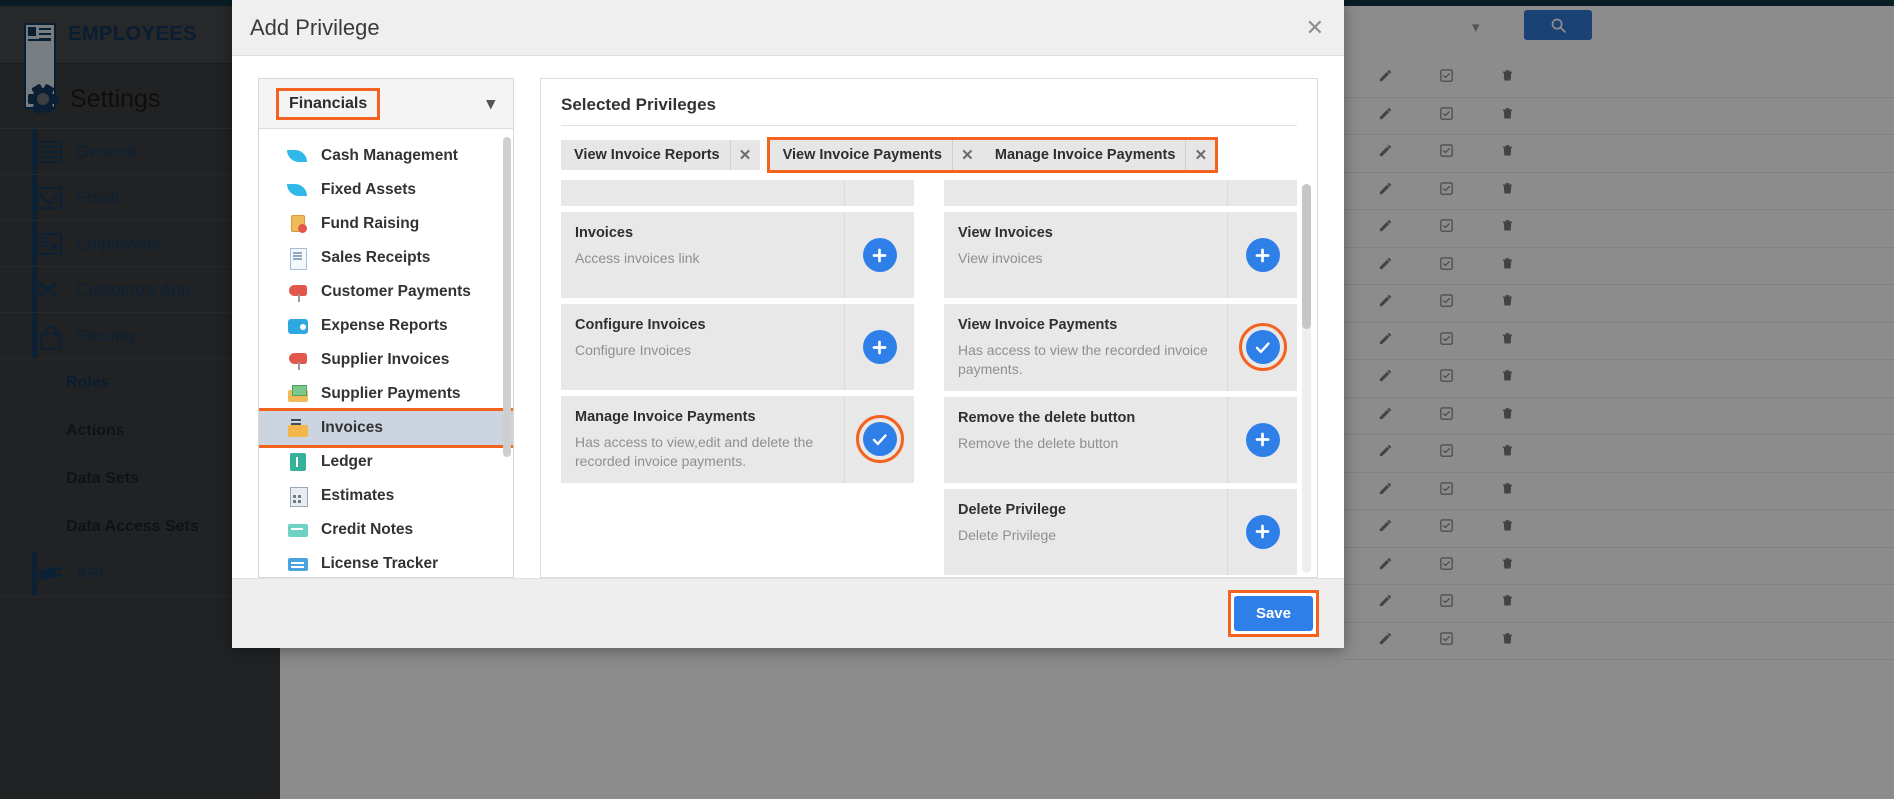 The width and height of the screenshot is (1894, 799). I want to click on privilege-card-body: View Invoices View invoices, so click(1085, 255).